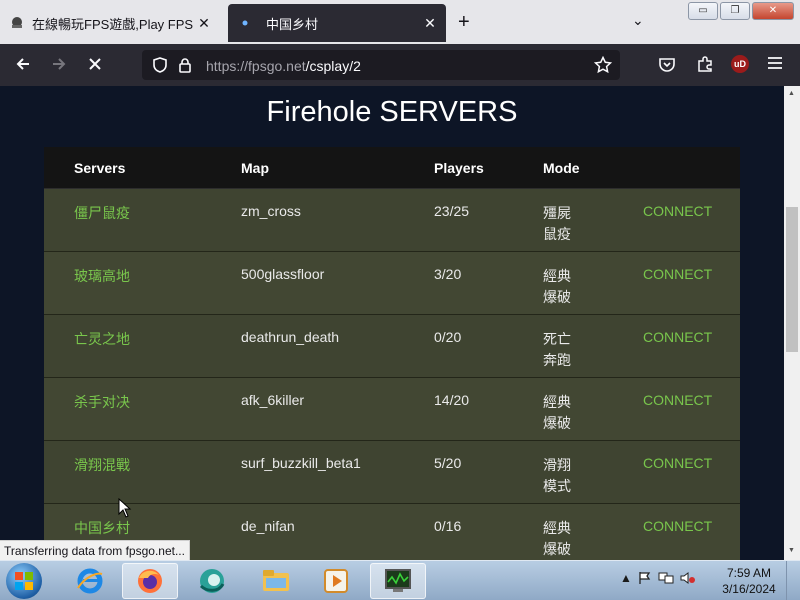 The image size is (800, 600). Describe the element at coordinates (212, 581) in the screenshot. I see `browser-app-icon` at that location.